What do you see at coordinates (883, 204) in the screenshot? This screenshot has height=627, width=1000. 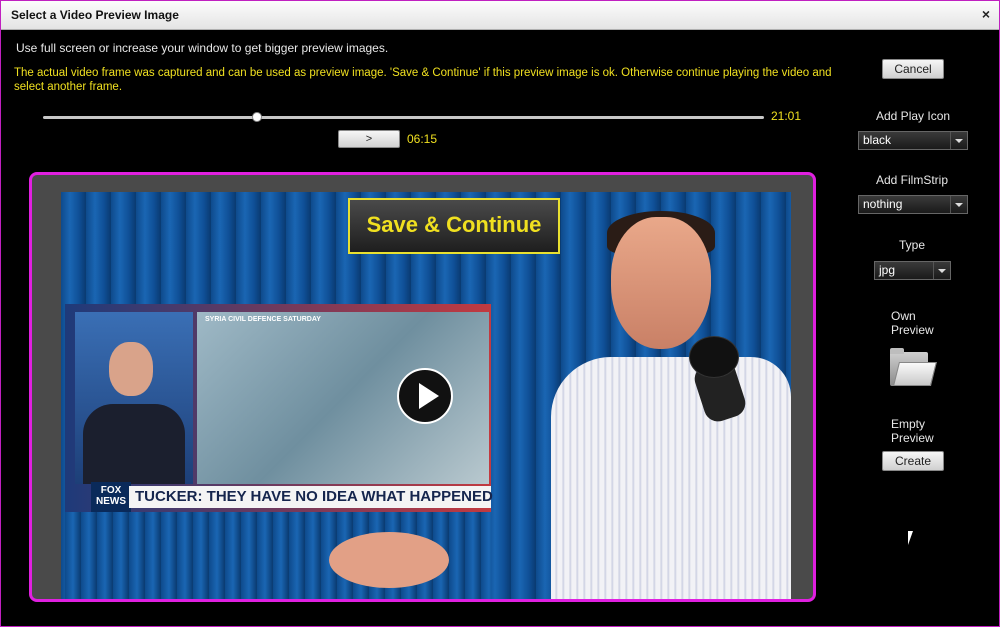 I see `filmstrip-select-value: nothing` at bounding box center [883, 204].